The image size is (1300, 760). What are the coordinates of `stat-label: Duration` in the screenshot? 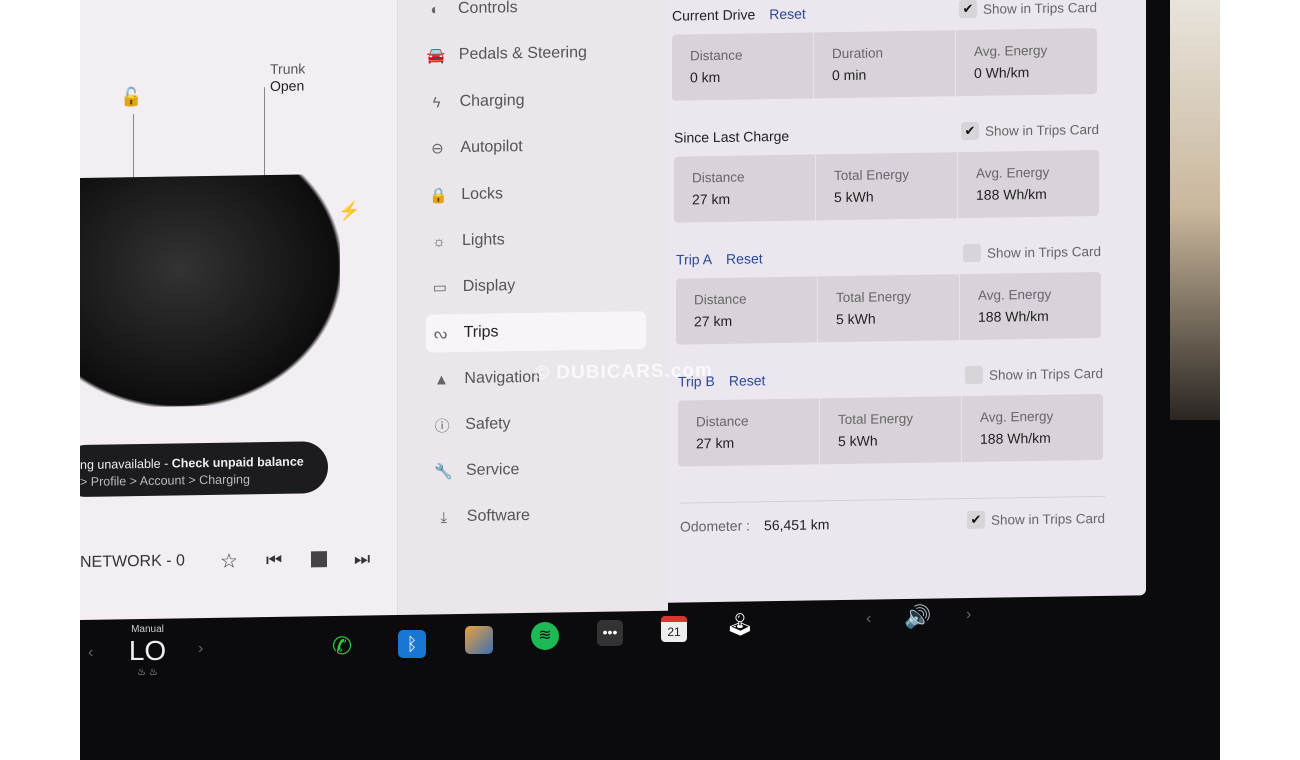 It's located at (858, 53).